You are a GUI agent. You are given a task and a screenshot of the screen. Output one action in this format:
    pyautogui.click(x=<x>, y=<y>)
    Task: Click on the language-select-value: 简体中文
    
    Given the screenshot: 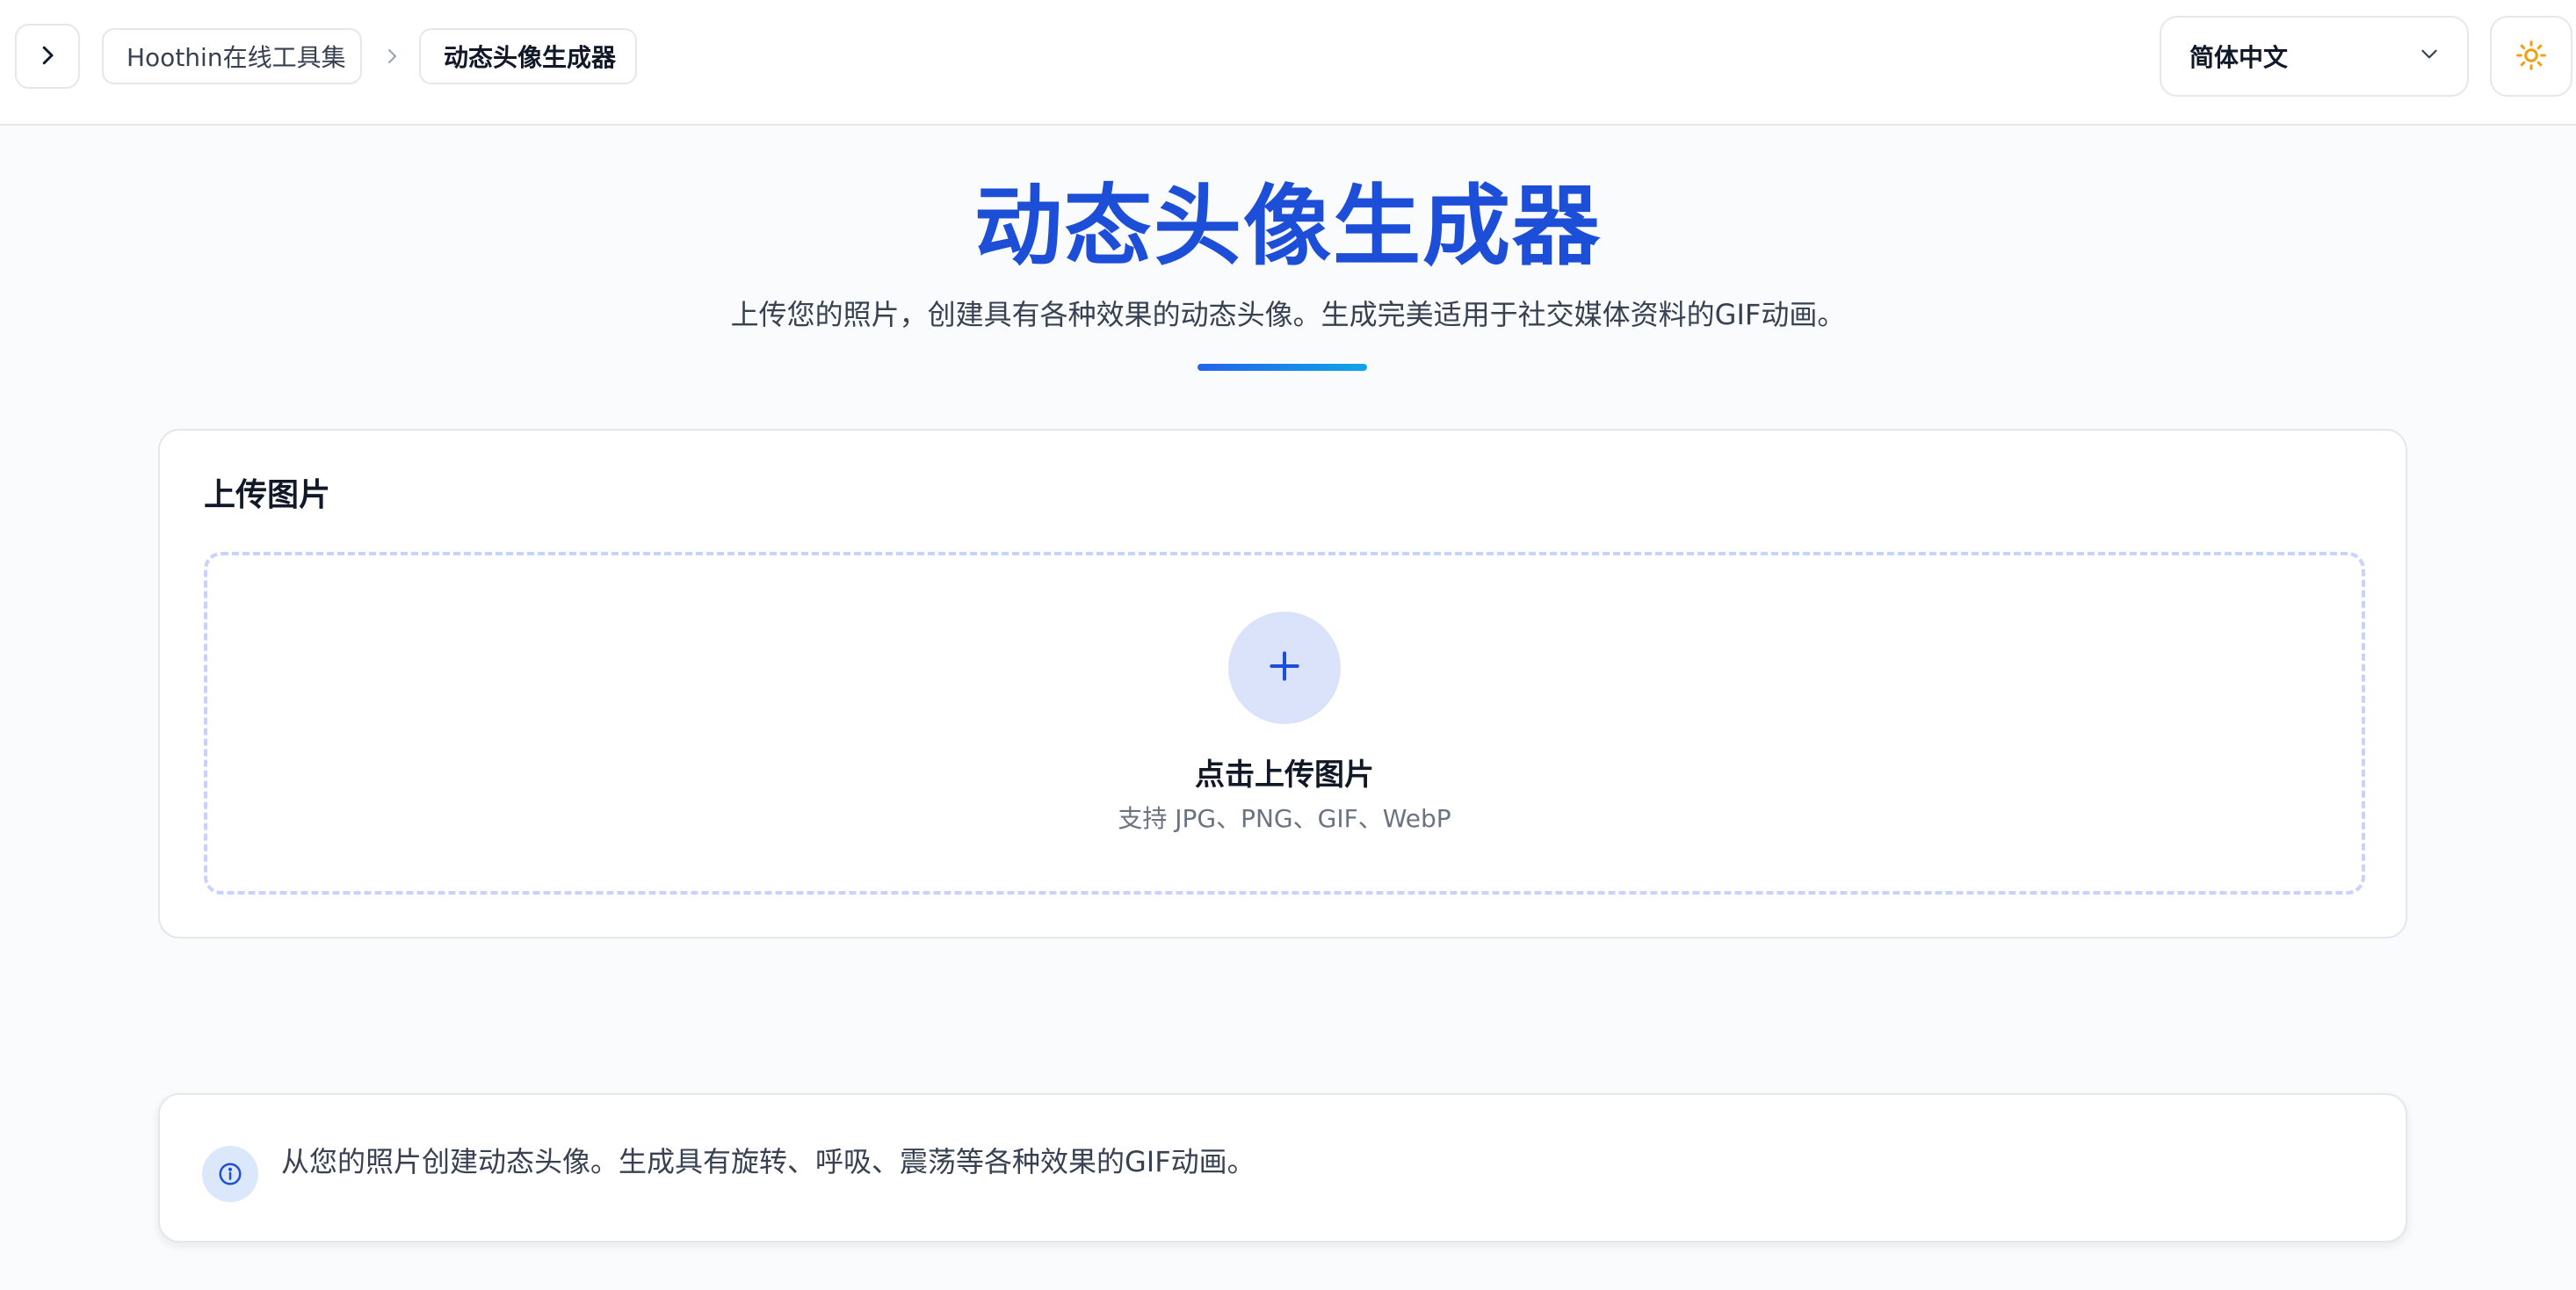 What is the action you would take?
    pyautogui.click(x=2239, y=57)
    